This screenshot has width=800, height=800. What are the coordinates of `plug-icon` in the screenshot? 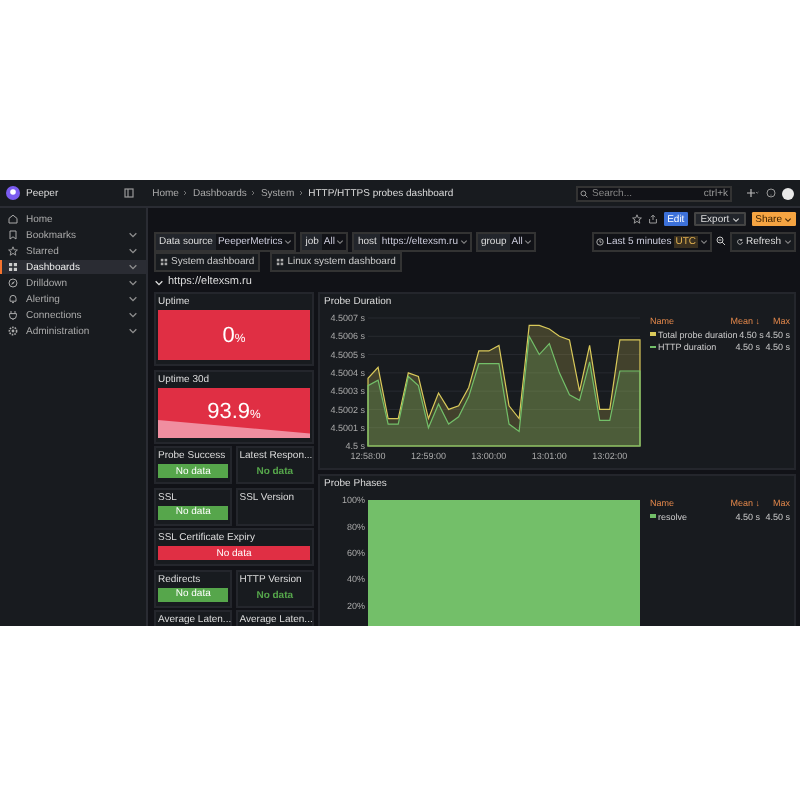 It's located at (13, 315).